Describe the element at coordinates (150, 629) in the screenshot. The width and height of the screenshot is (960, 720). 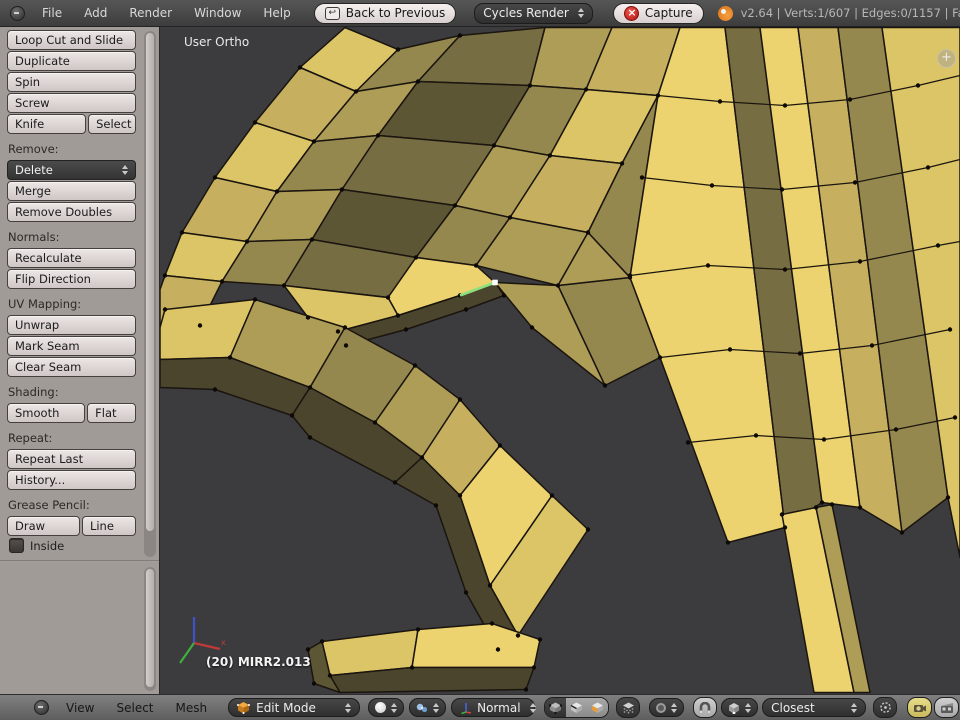
I see `operator-panel-scrollbar` at that location.